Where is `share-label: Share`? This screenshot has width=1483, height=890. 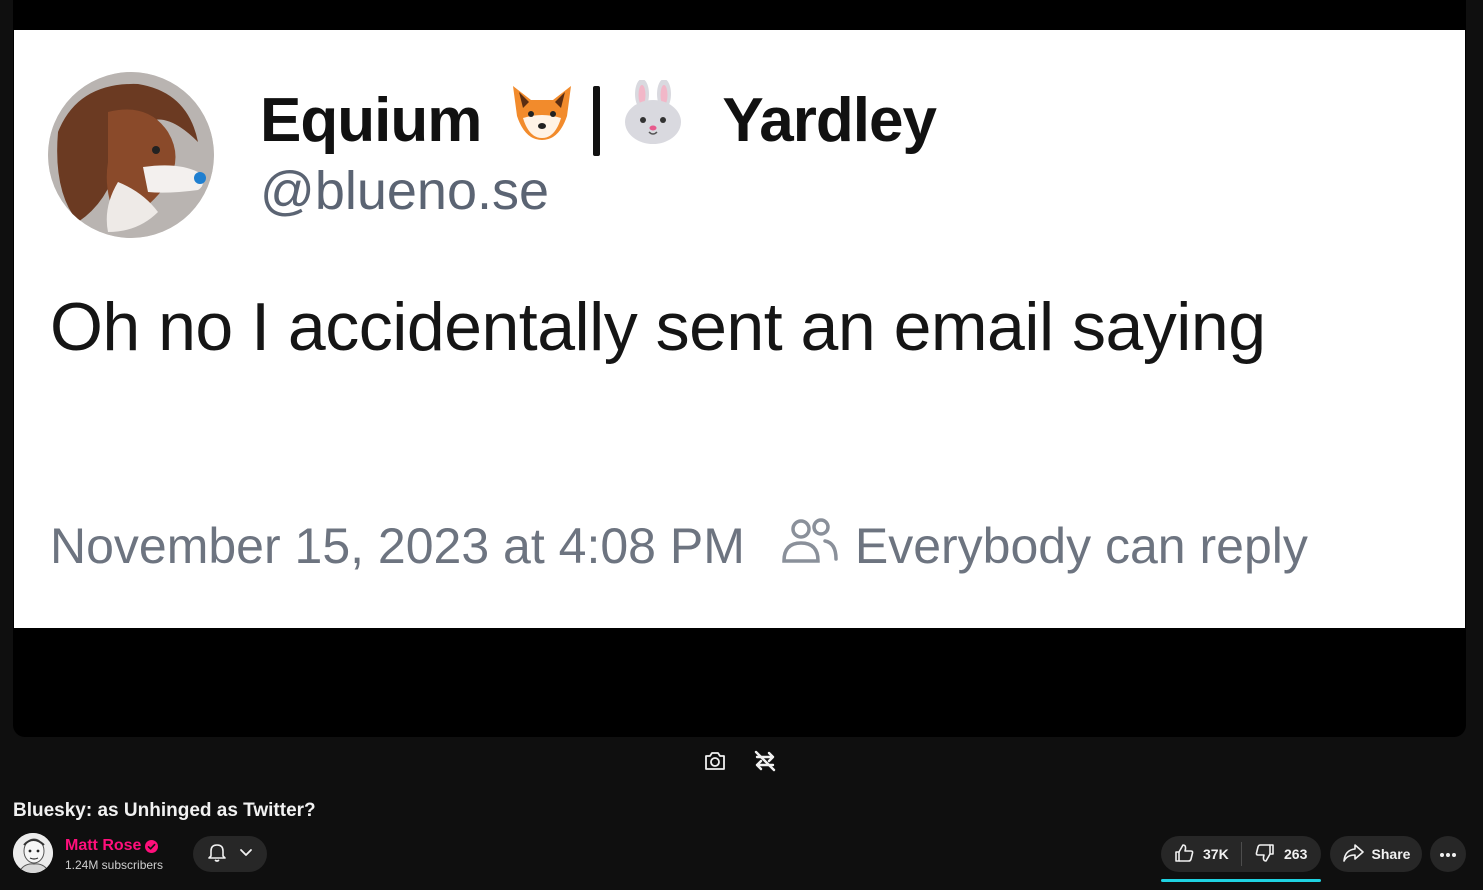 share-label: Share is located at coordinates (1391, 854).